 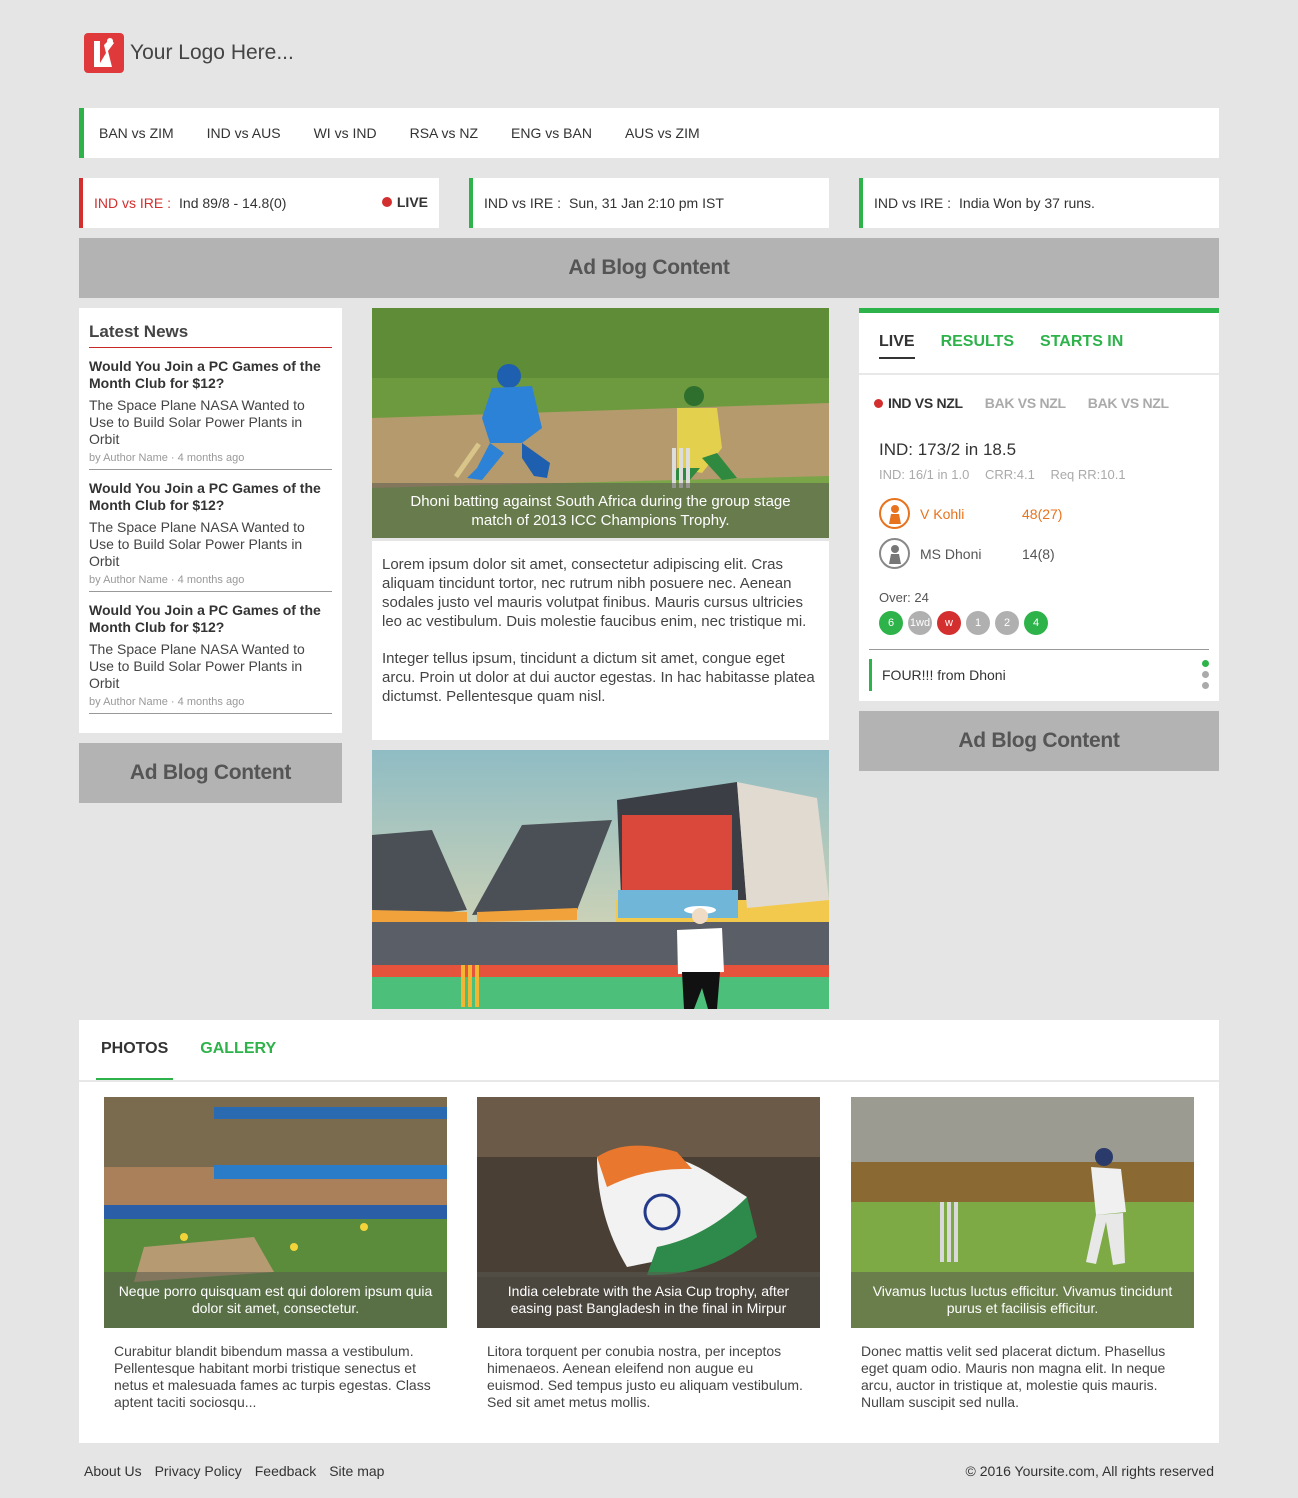 What do you see at coordinates (1039, 393) in the screenshot?
I see `match-tabs: IND VS NZL BAK VS NZL BAK VS NZL` at bounding box center [1039, 393].